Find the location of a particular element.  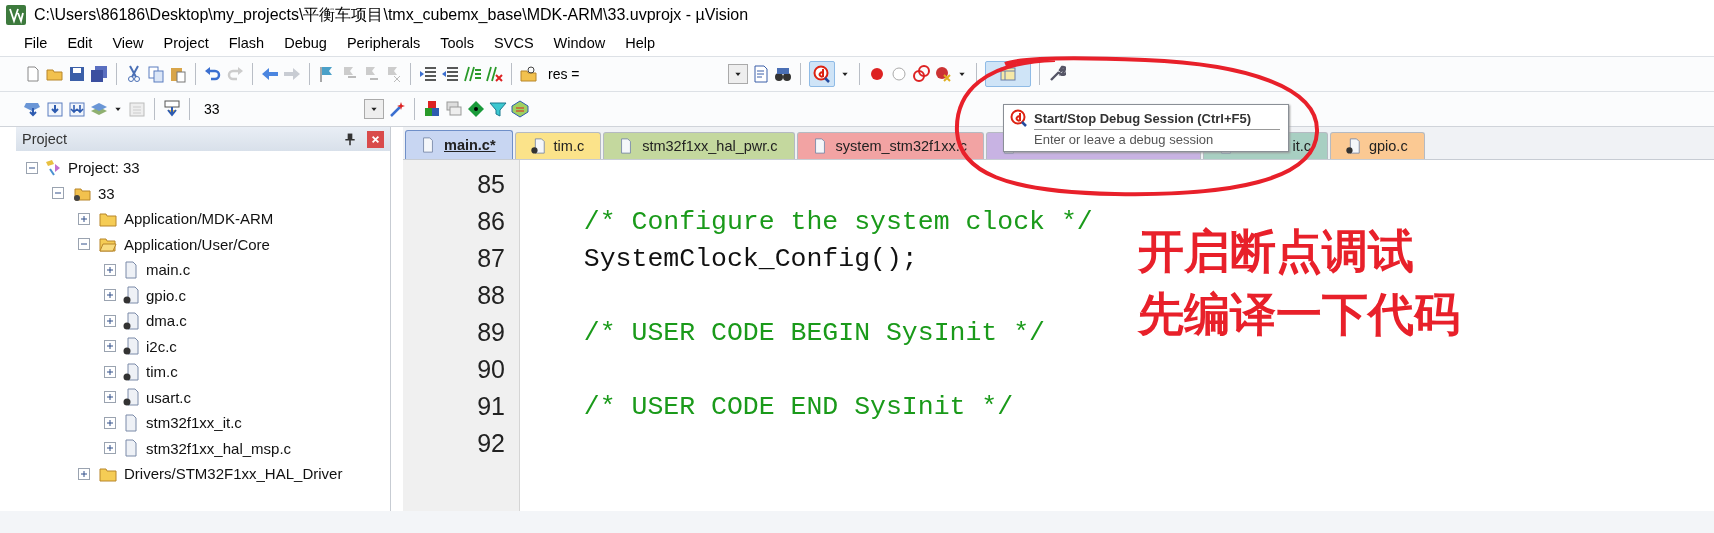

line-number: 87 is located at coordinates (491, 258).